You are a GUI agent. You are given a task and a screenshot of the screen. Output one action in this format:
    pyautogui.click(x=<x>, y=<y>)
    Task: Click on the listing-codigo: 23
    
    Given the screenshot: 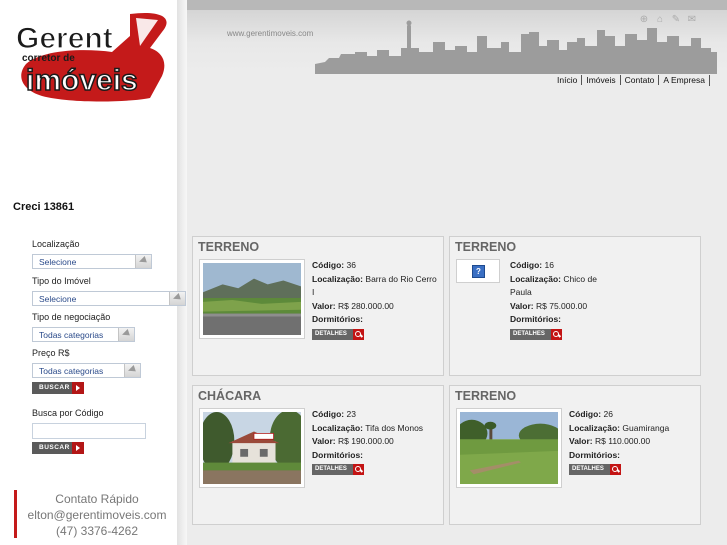 What is the action you would take?
    pyautogui.click(x=351, y=414)
    